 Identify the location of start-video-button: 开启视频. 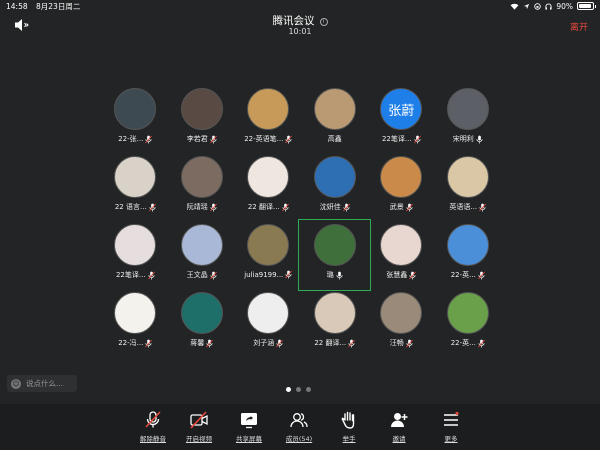
(199, 426).